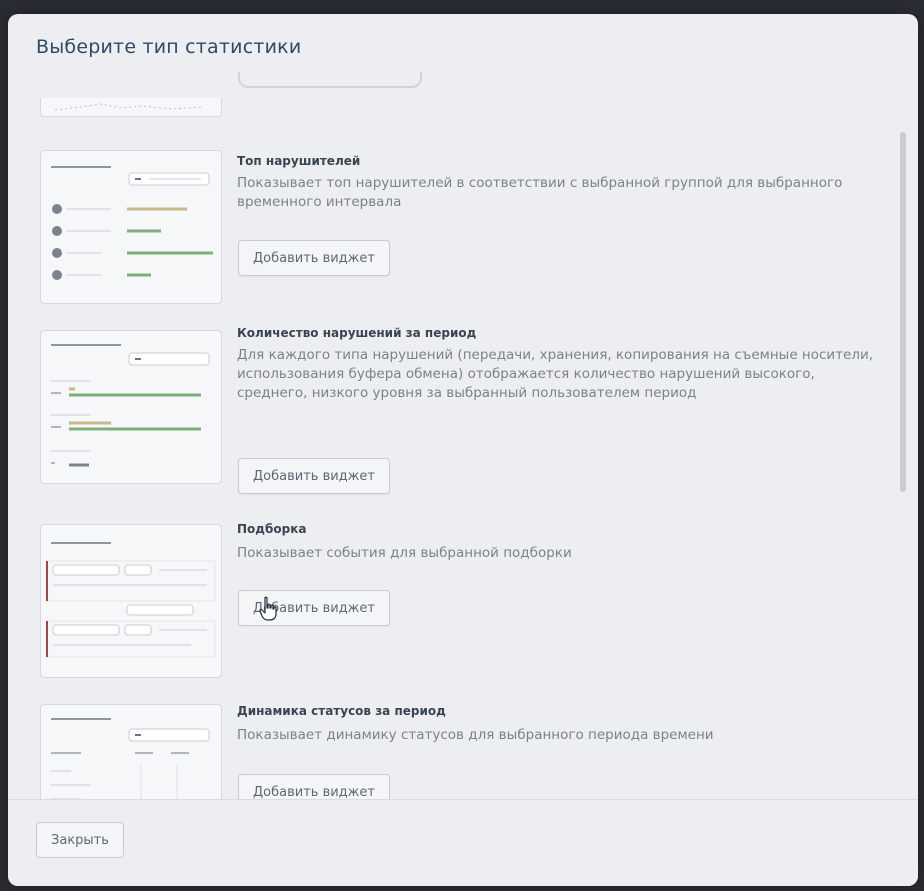 The width and height of the screenshot is (924, 891). Describe the element at coordinates (80, 840) in the screenshot. I see `close-button: Закрыть` at that location.